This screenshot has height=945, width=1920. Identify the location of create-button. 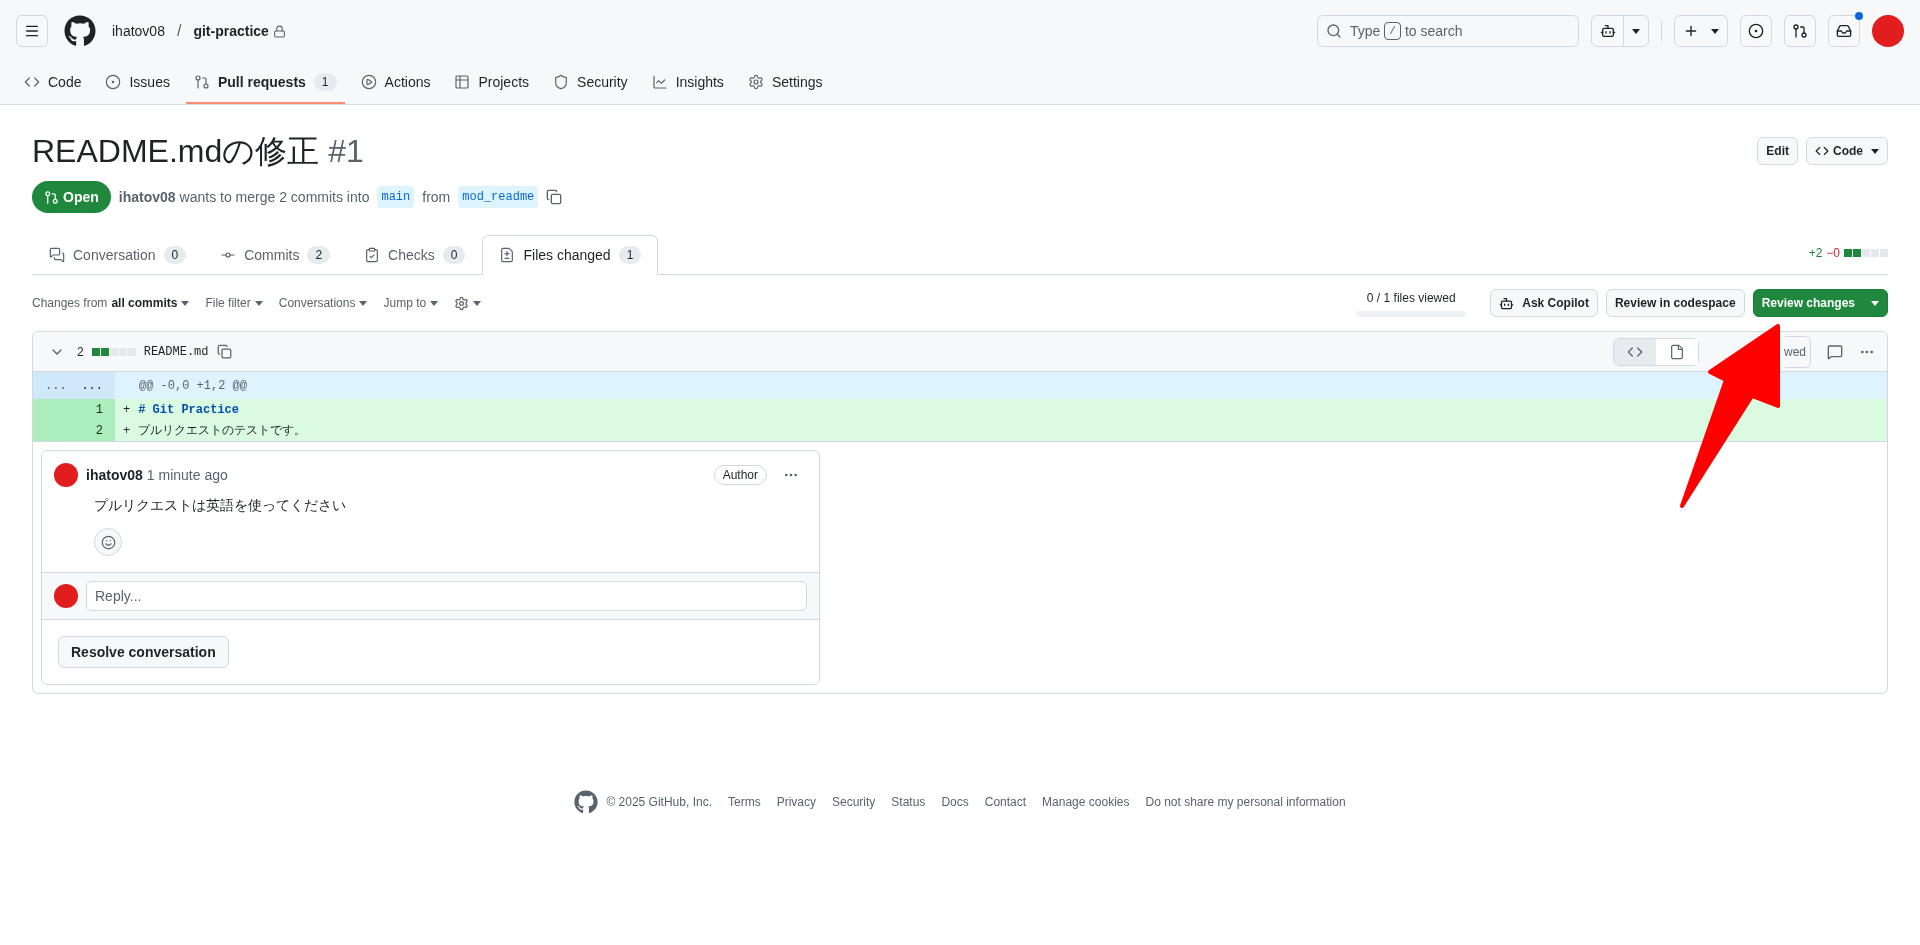
(1701, 31).